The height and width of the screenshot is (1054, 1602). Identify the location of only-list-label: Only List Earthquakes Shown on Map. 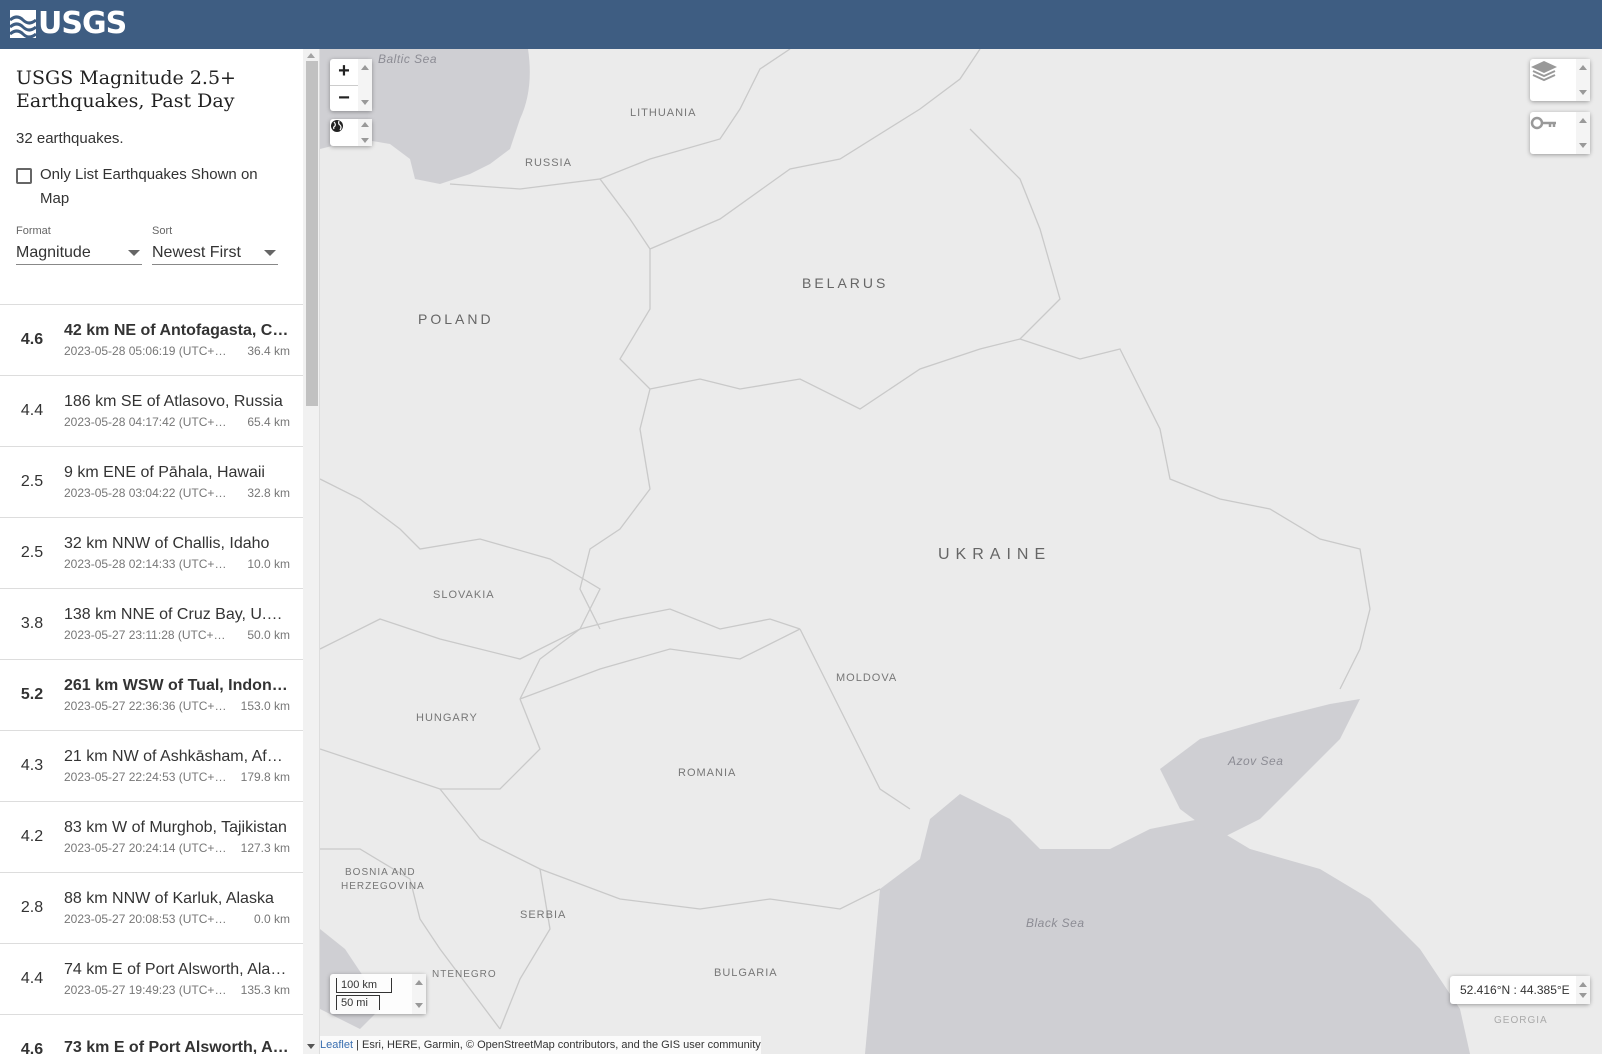
(164, 187).